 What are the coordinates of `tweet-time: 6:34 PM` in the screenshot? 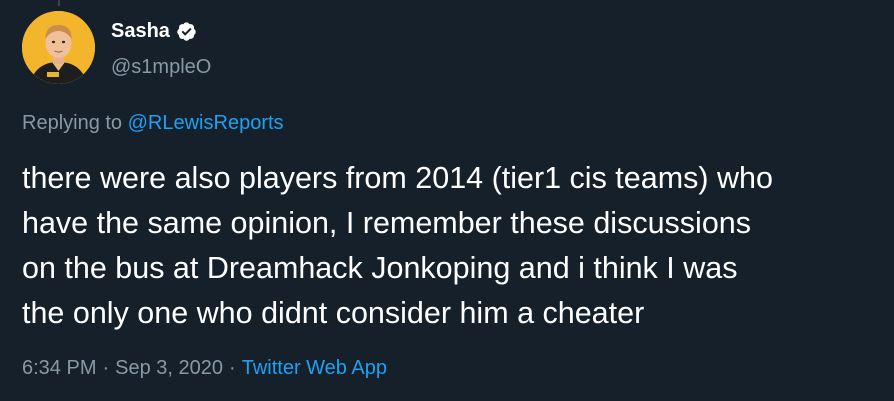 It's located at (59, 368).